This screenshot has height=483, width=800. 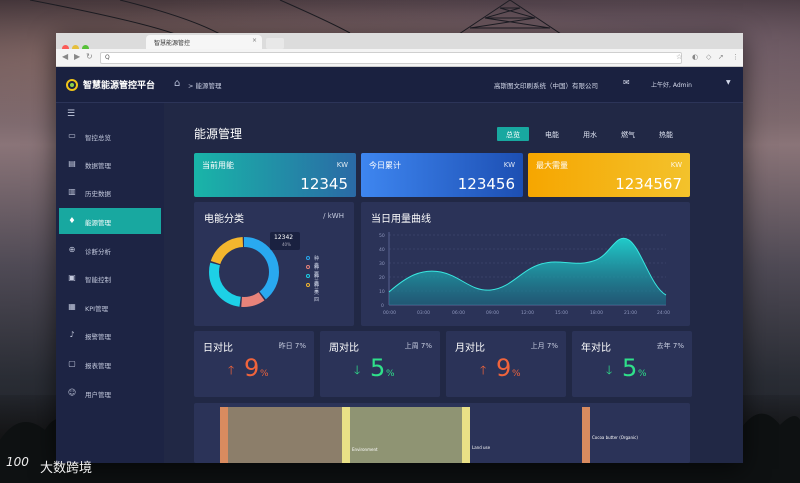 I want to click on menu-icon: ☰, so click(x=71, y=114).